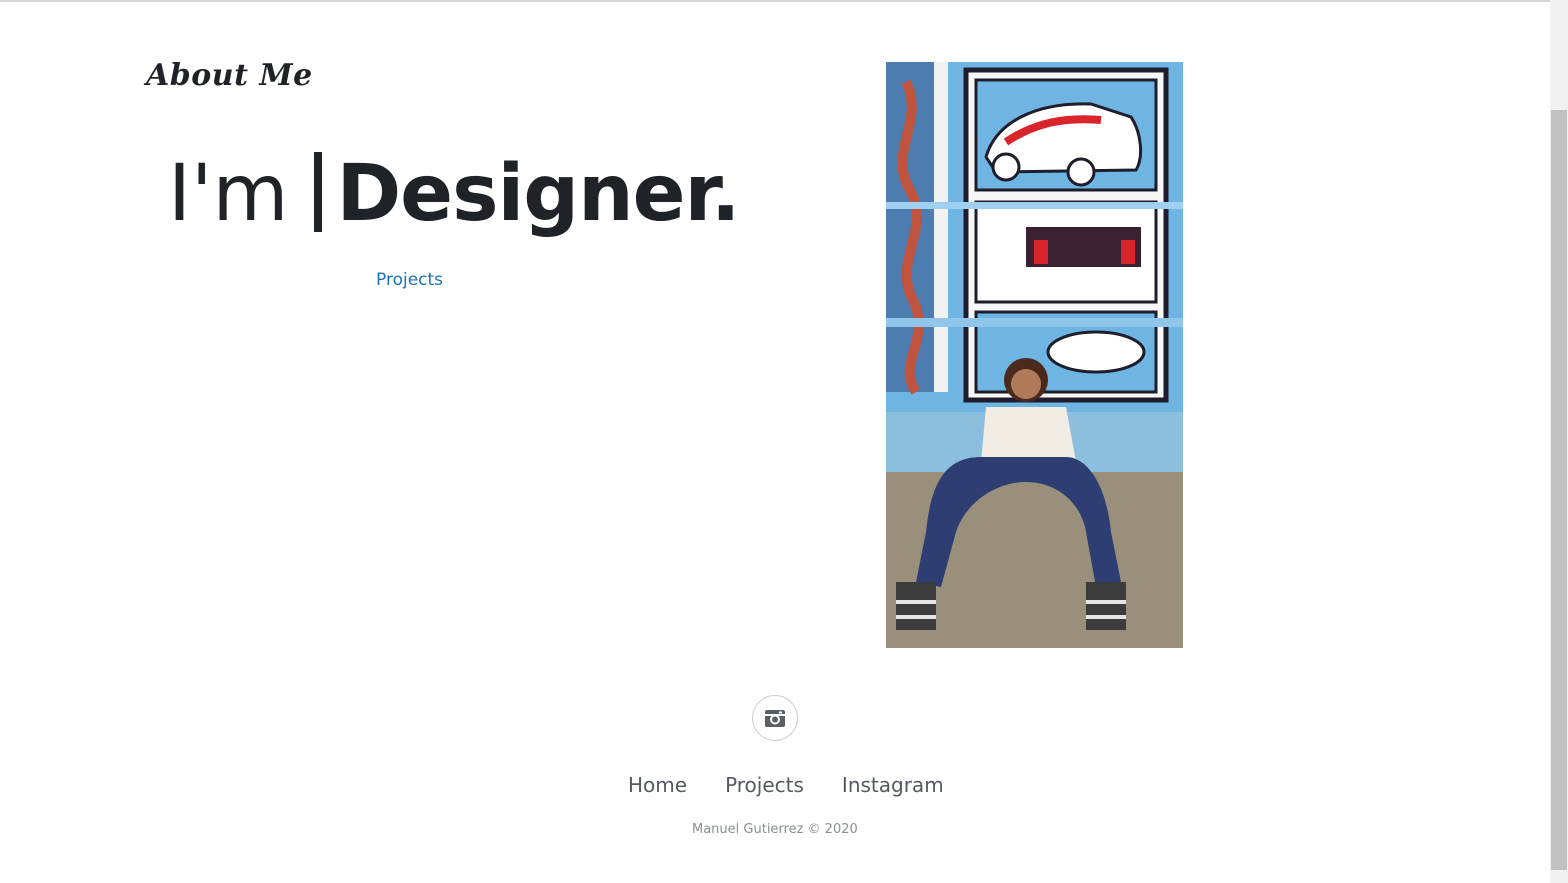  What do you see at coordinates (775, 1) in the screenshot?
I see `top-rule` at bounding box center [775, 1].